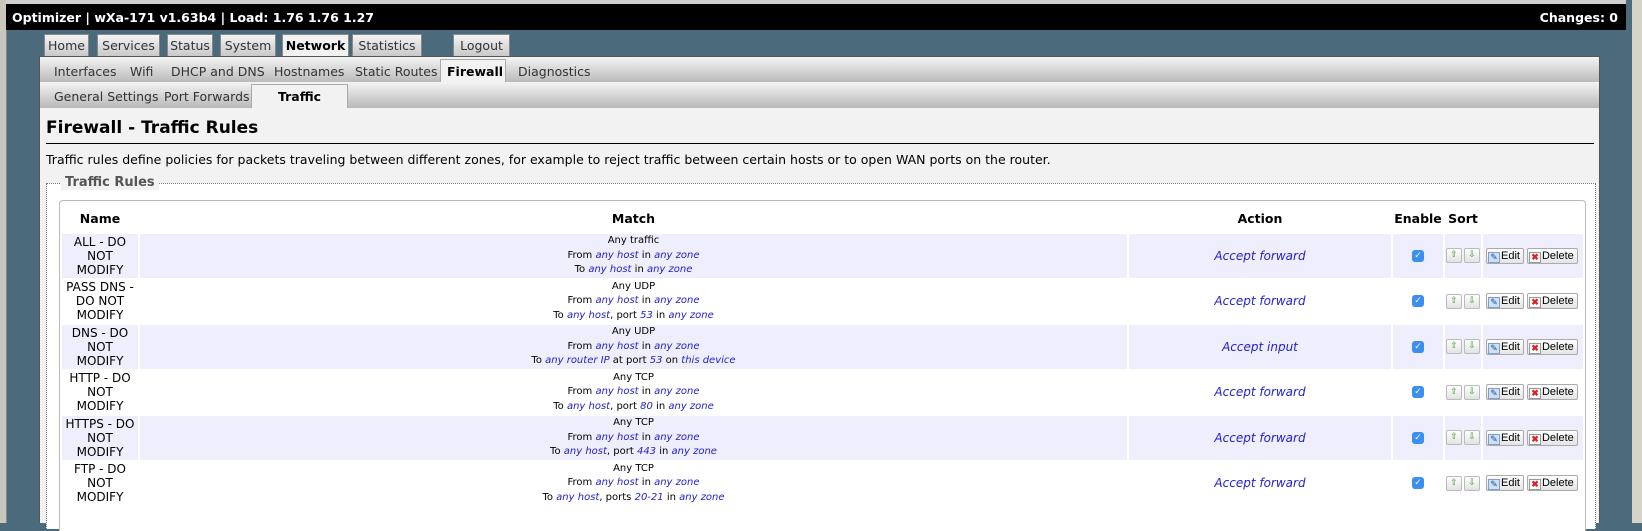 This screenshot has height=531, width=1642. I want to click on submenu-hostnames: Hostnames, so click(309, 72).